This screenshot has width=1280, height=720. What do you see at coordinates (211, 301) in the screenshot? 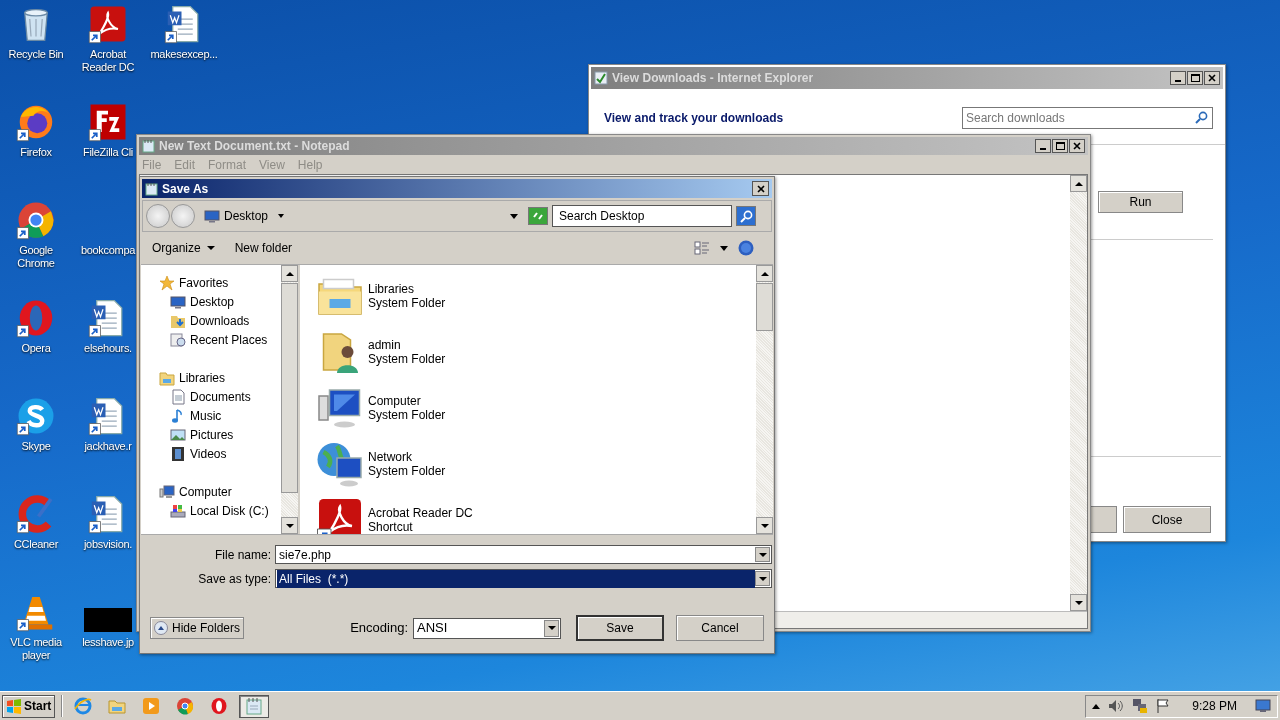
I see `nav-item: Desktop` at bounding box center [211, 301].